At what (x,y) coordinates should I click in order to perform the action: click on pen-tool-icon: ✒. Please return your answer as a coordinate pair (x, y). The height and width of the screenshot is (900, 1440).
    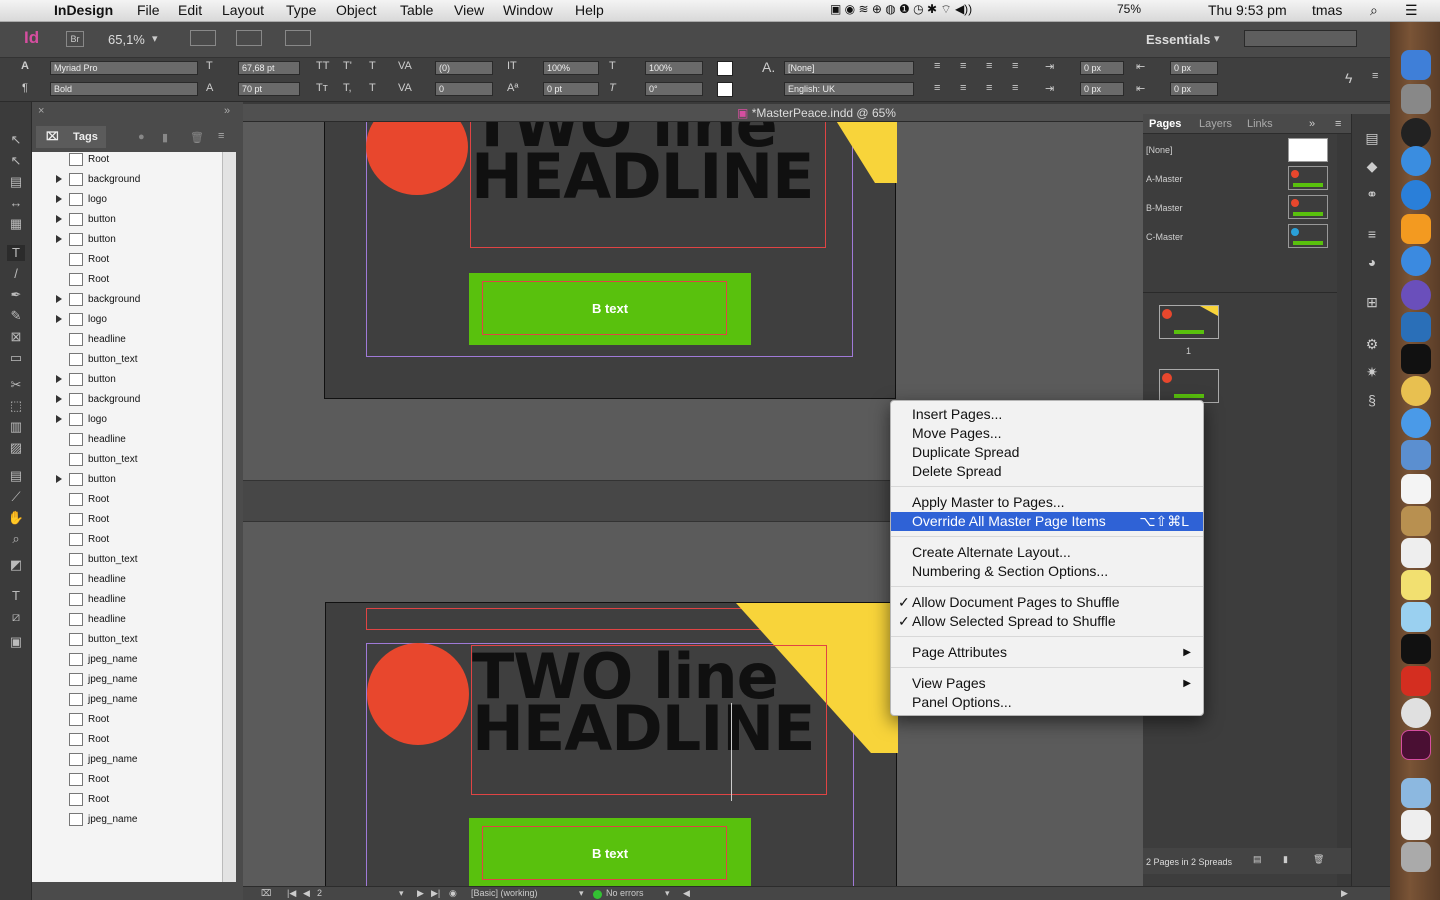
    Looking at the image, I should click on (16, 295).